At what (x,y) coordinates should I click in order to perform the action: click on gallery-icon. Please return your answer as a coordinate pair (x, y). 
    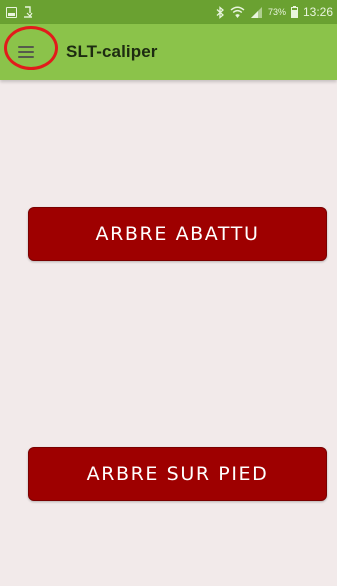
    Looking at the image, I should click on (11, 12).